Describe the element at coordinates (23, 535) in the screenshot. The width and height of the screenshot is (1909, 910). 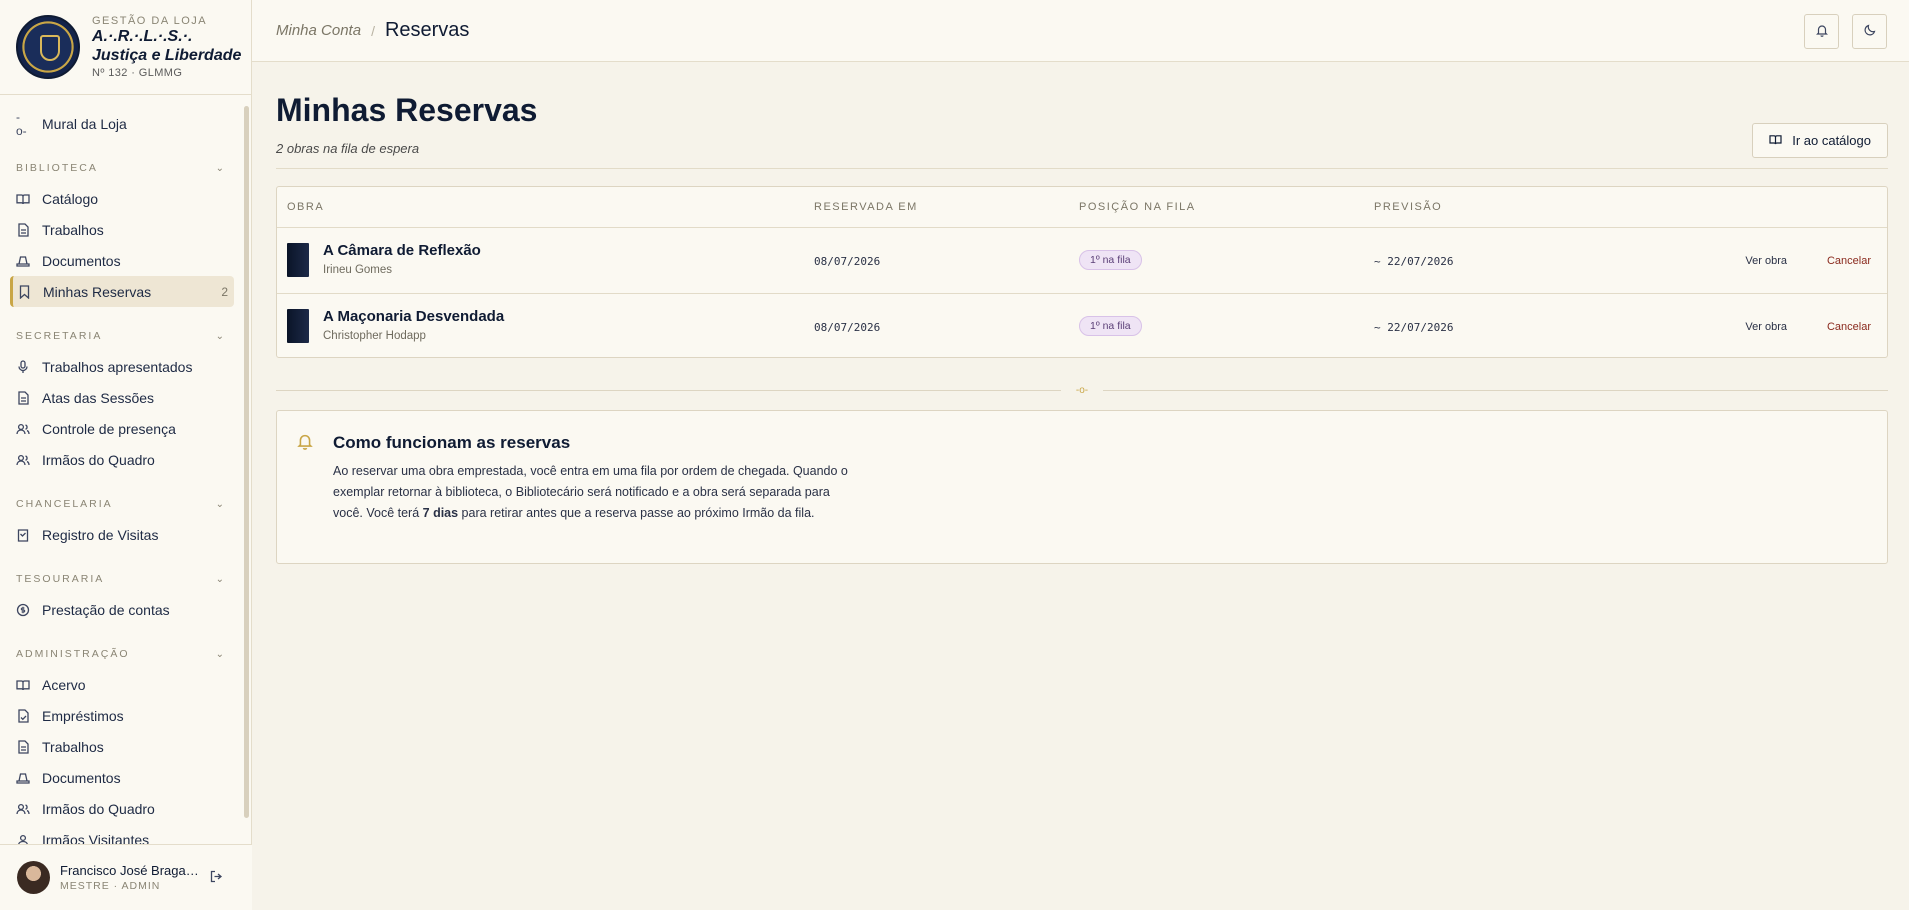
I see `clipboard-icon` at that location.